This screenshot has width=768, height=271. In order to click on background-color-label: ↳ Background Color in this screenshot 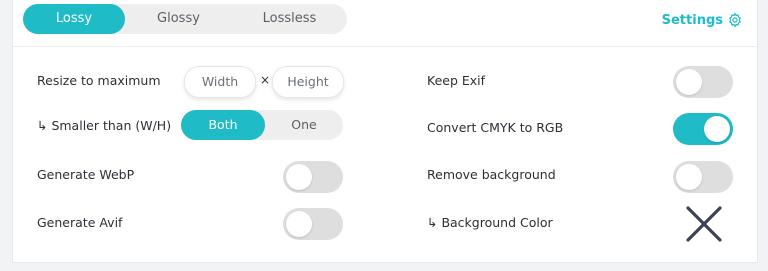, I will do `click(490, 222)`.